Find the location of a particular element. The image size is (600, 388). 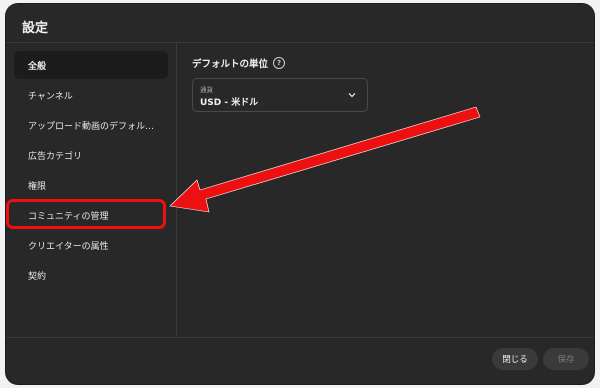

currency-select-label: 通貨 is located at coordinates (206, 90).